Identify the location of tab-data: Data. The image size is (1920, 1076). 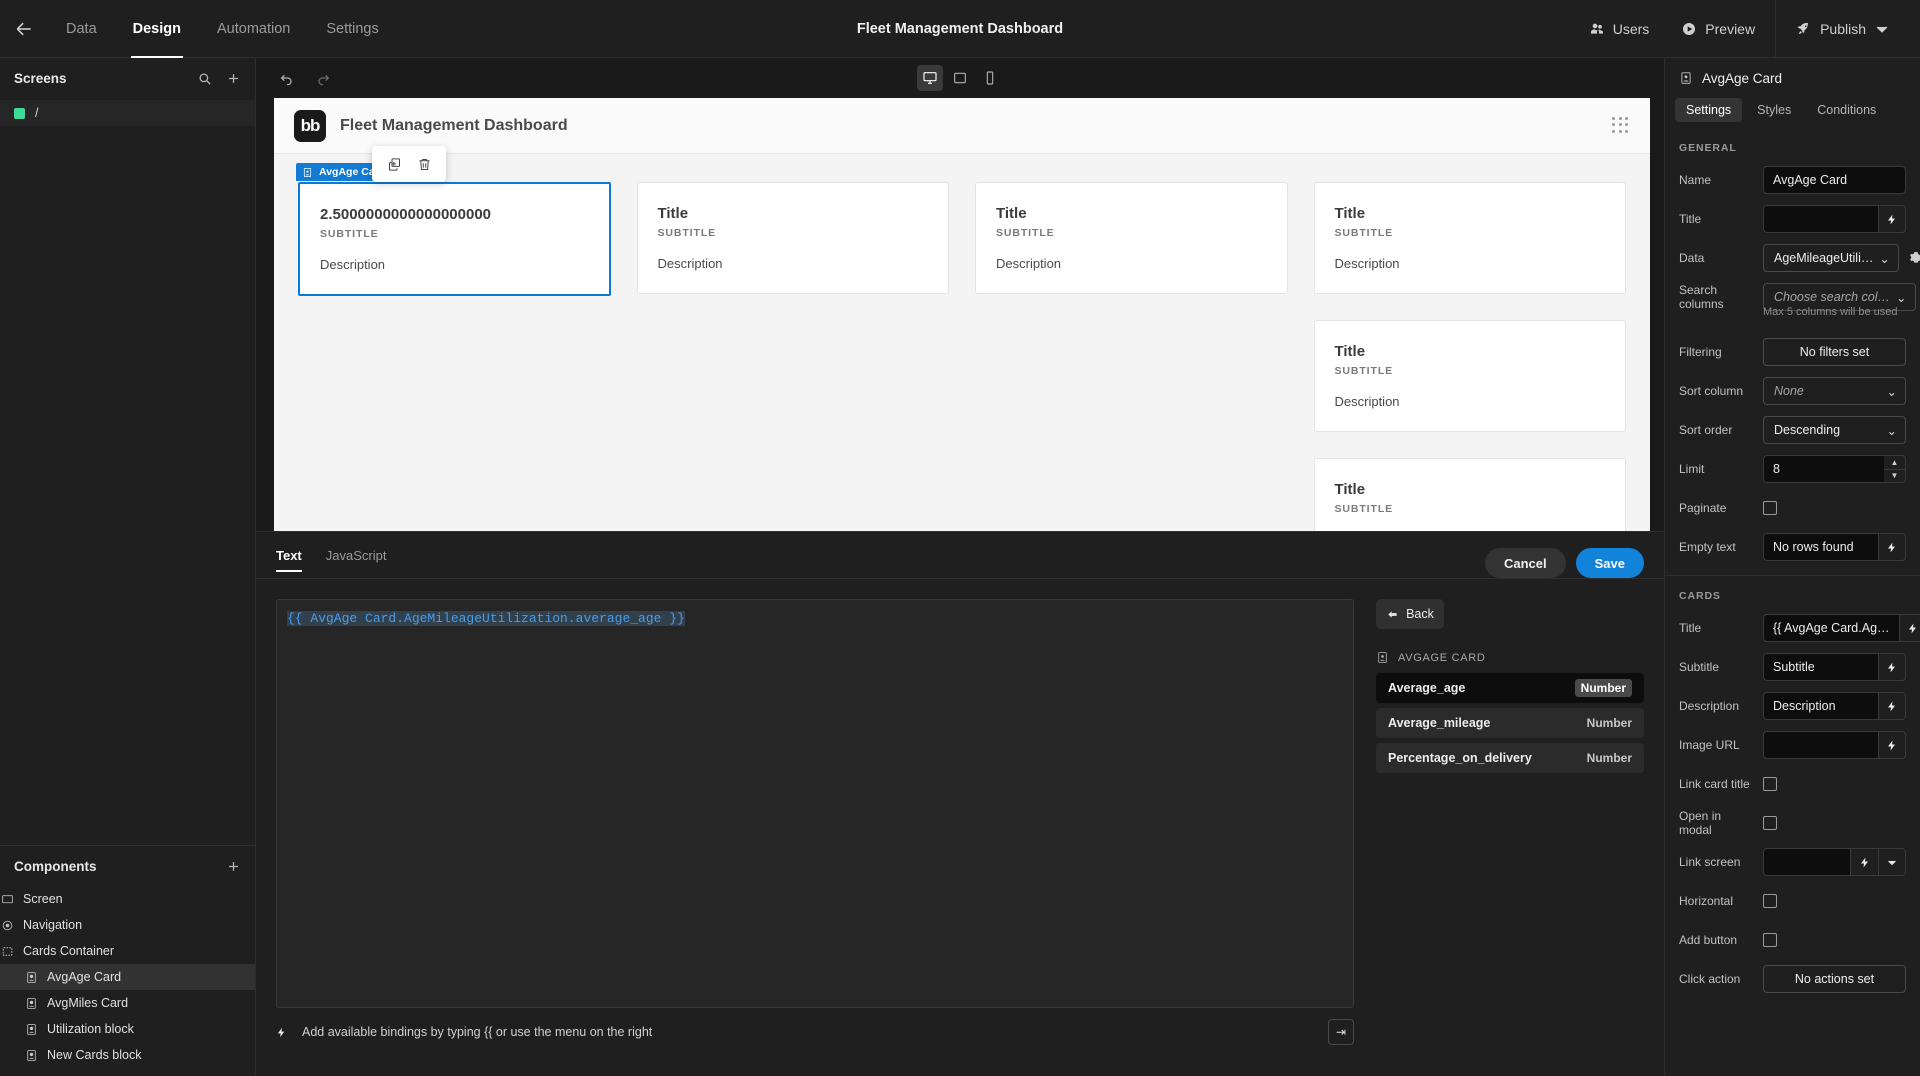
(81, 29).